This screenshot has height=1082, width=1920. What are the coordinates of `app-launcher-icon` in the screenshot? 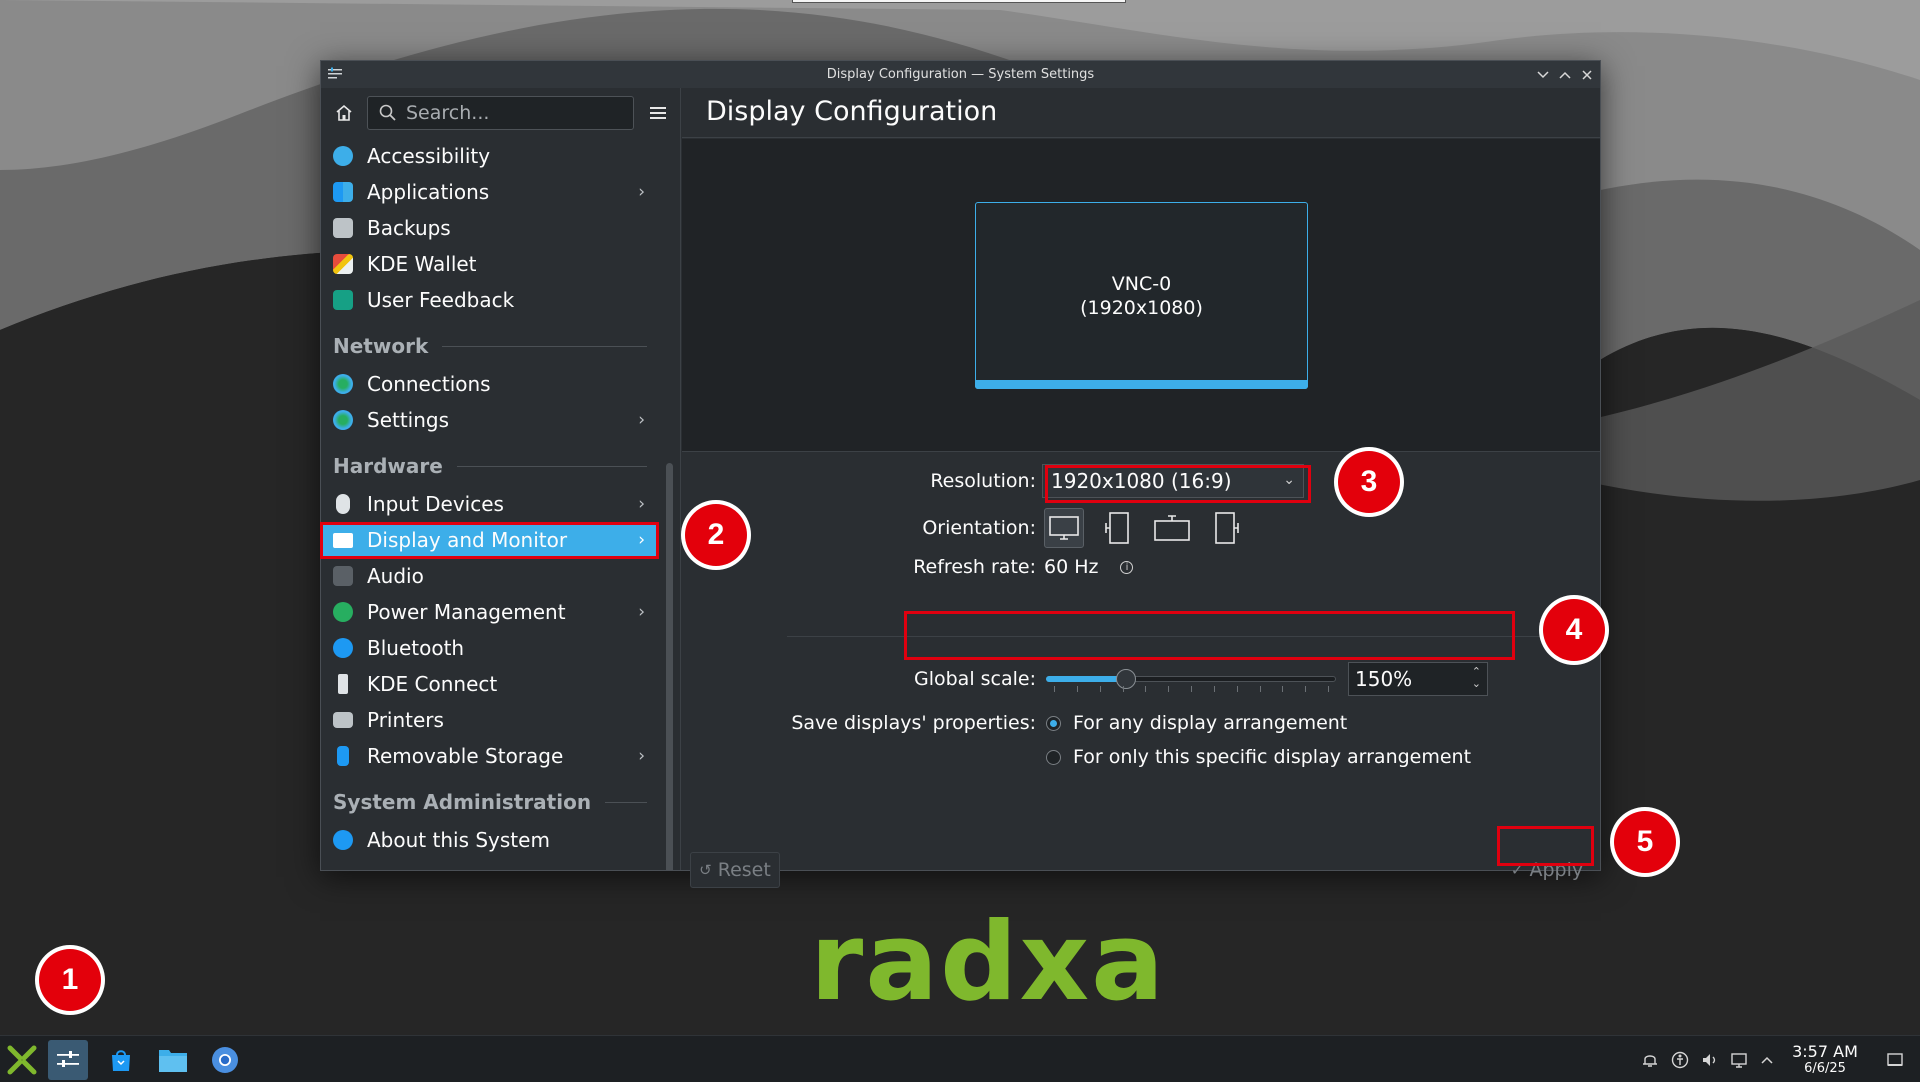 It's located at (22, 1060).